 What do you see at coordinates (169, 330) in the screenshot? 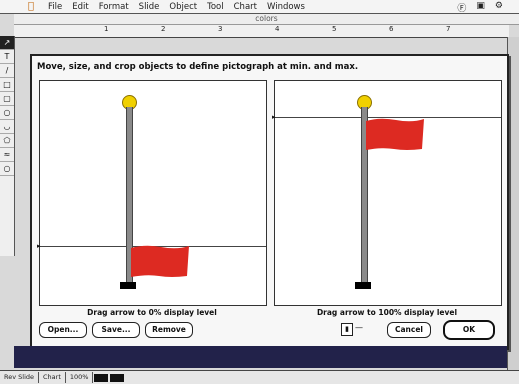
I see `remove-button: Remove` at bounding box center [169, 330].